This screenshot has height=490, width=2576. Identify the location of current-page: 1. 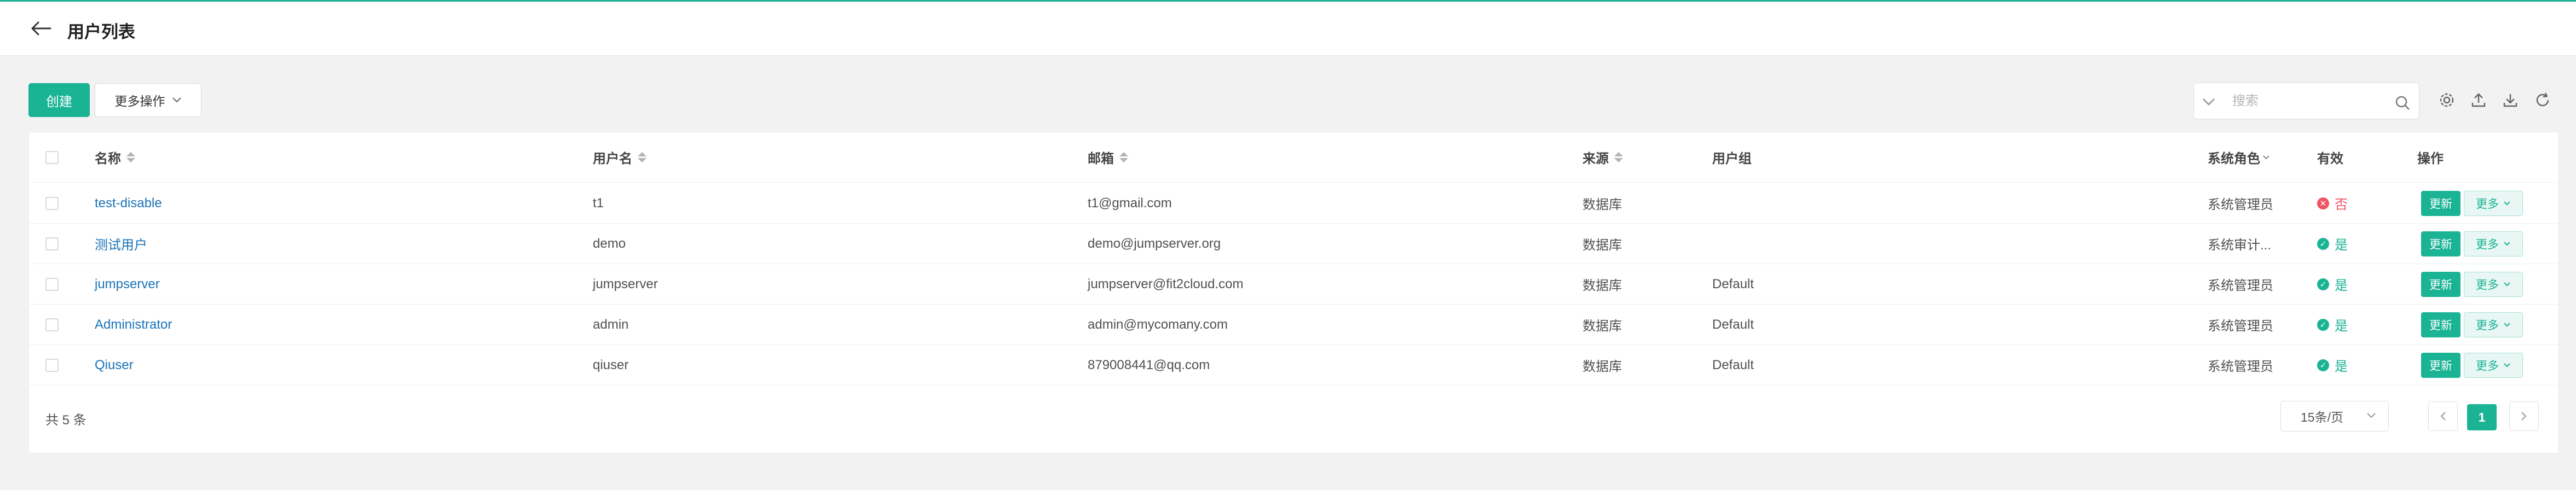
(2482, 417).